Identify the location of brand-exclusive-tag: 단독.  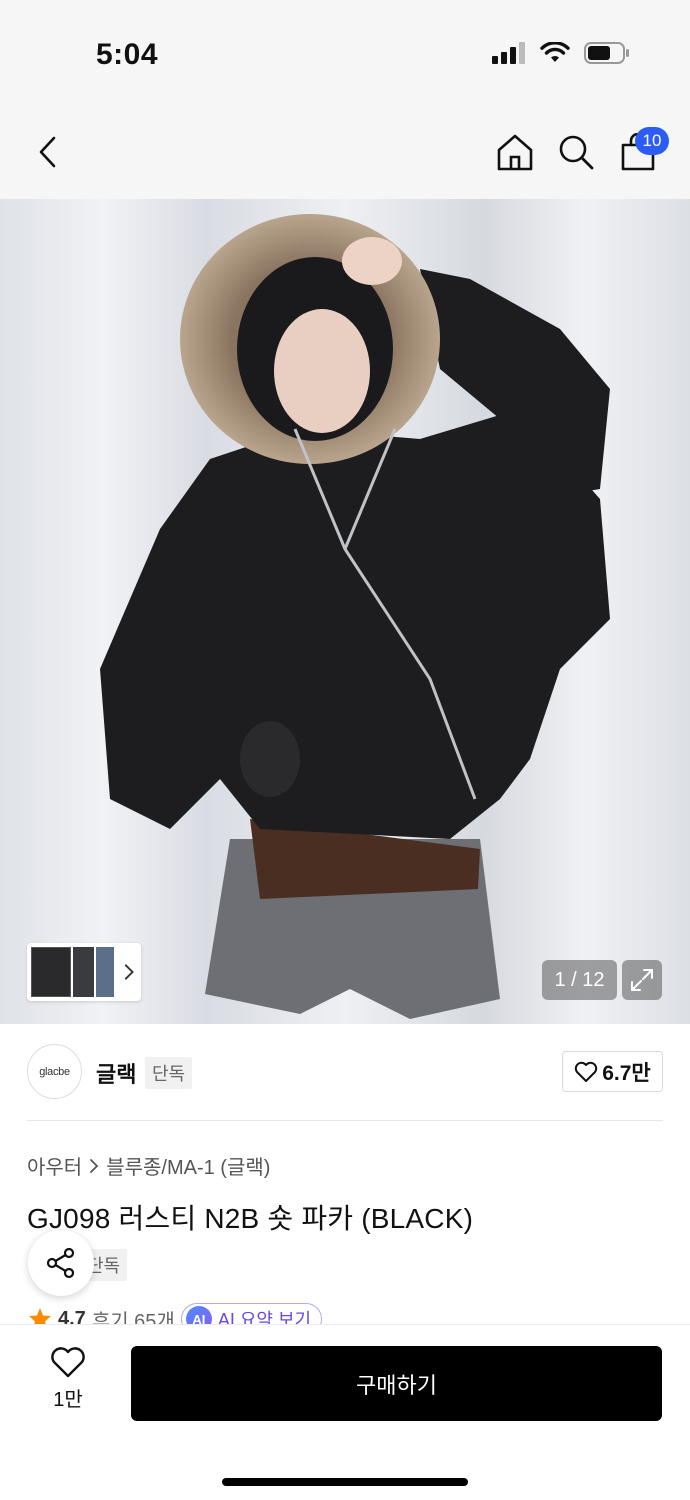
(169, 1073).